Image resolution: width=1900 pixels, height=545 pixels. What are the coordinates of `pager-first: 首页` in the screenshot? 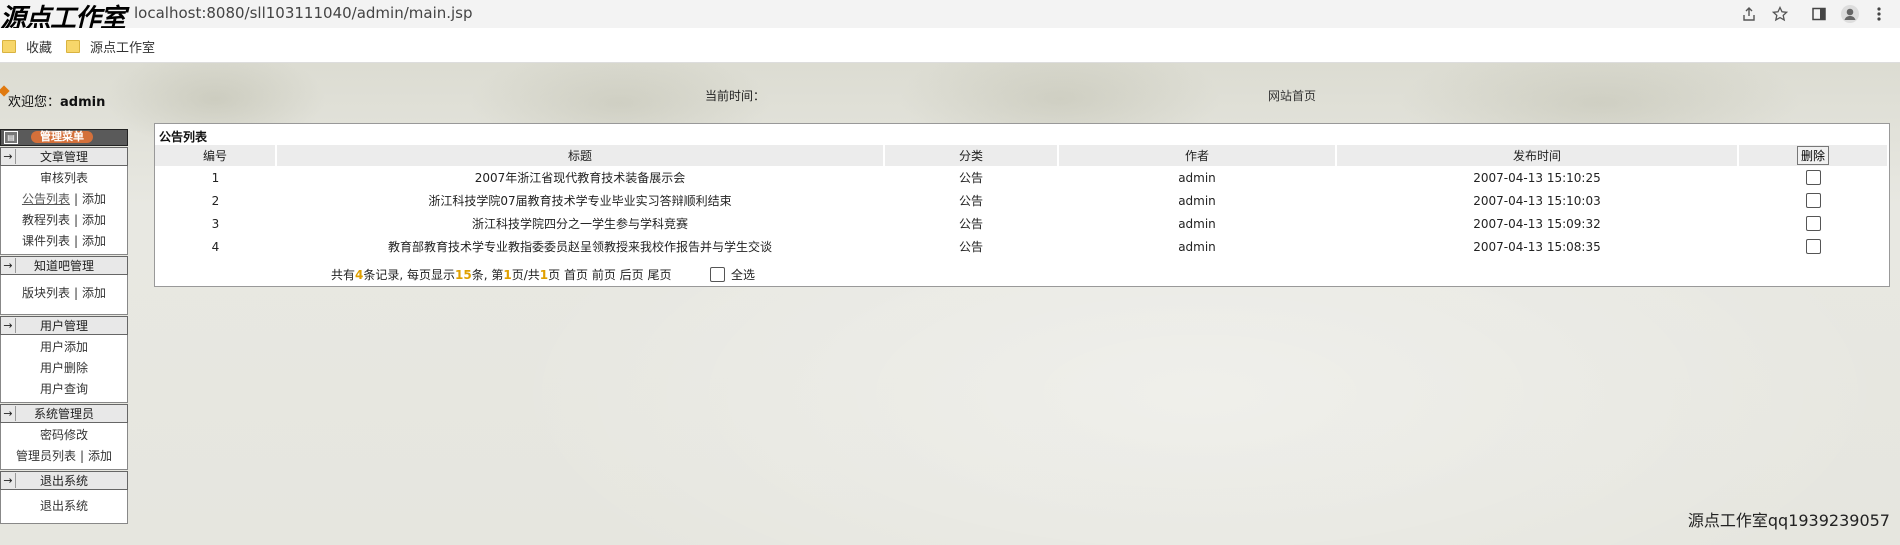 It's located at (576, 275).